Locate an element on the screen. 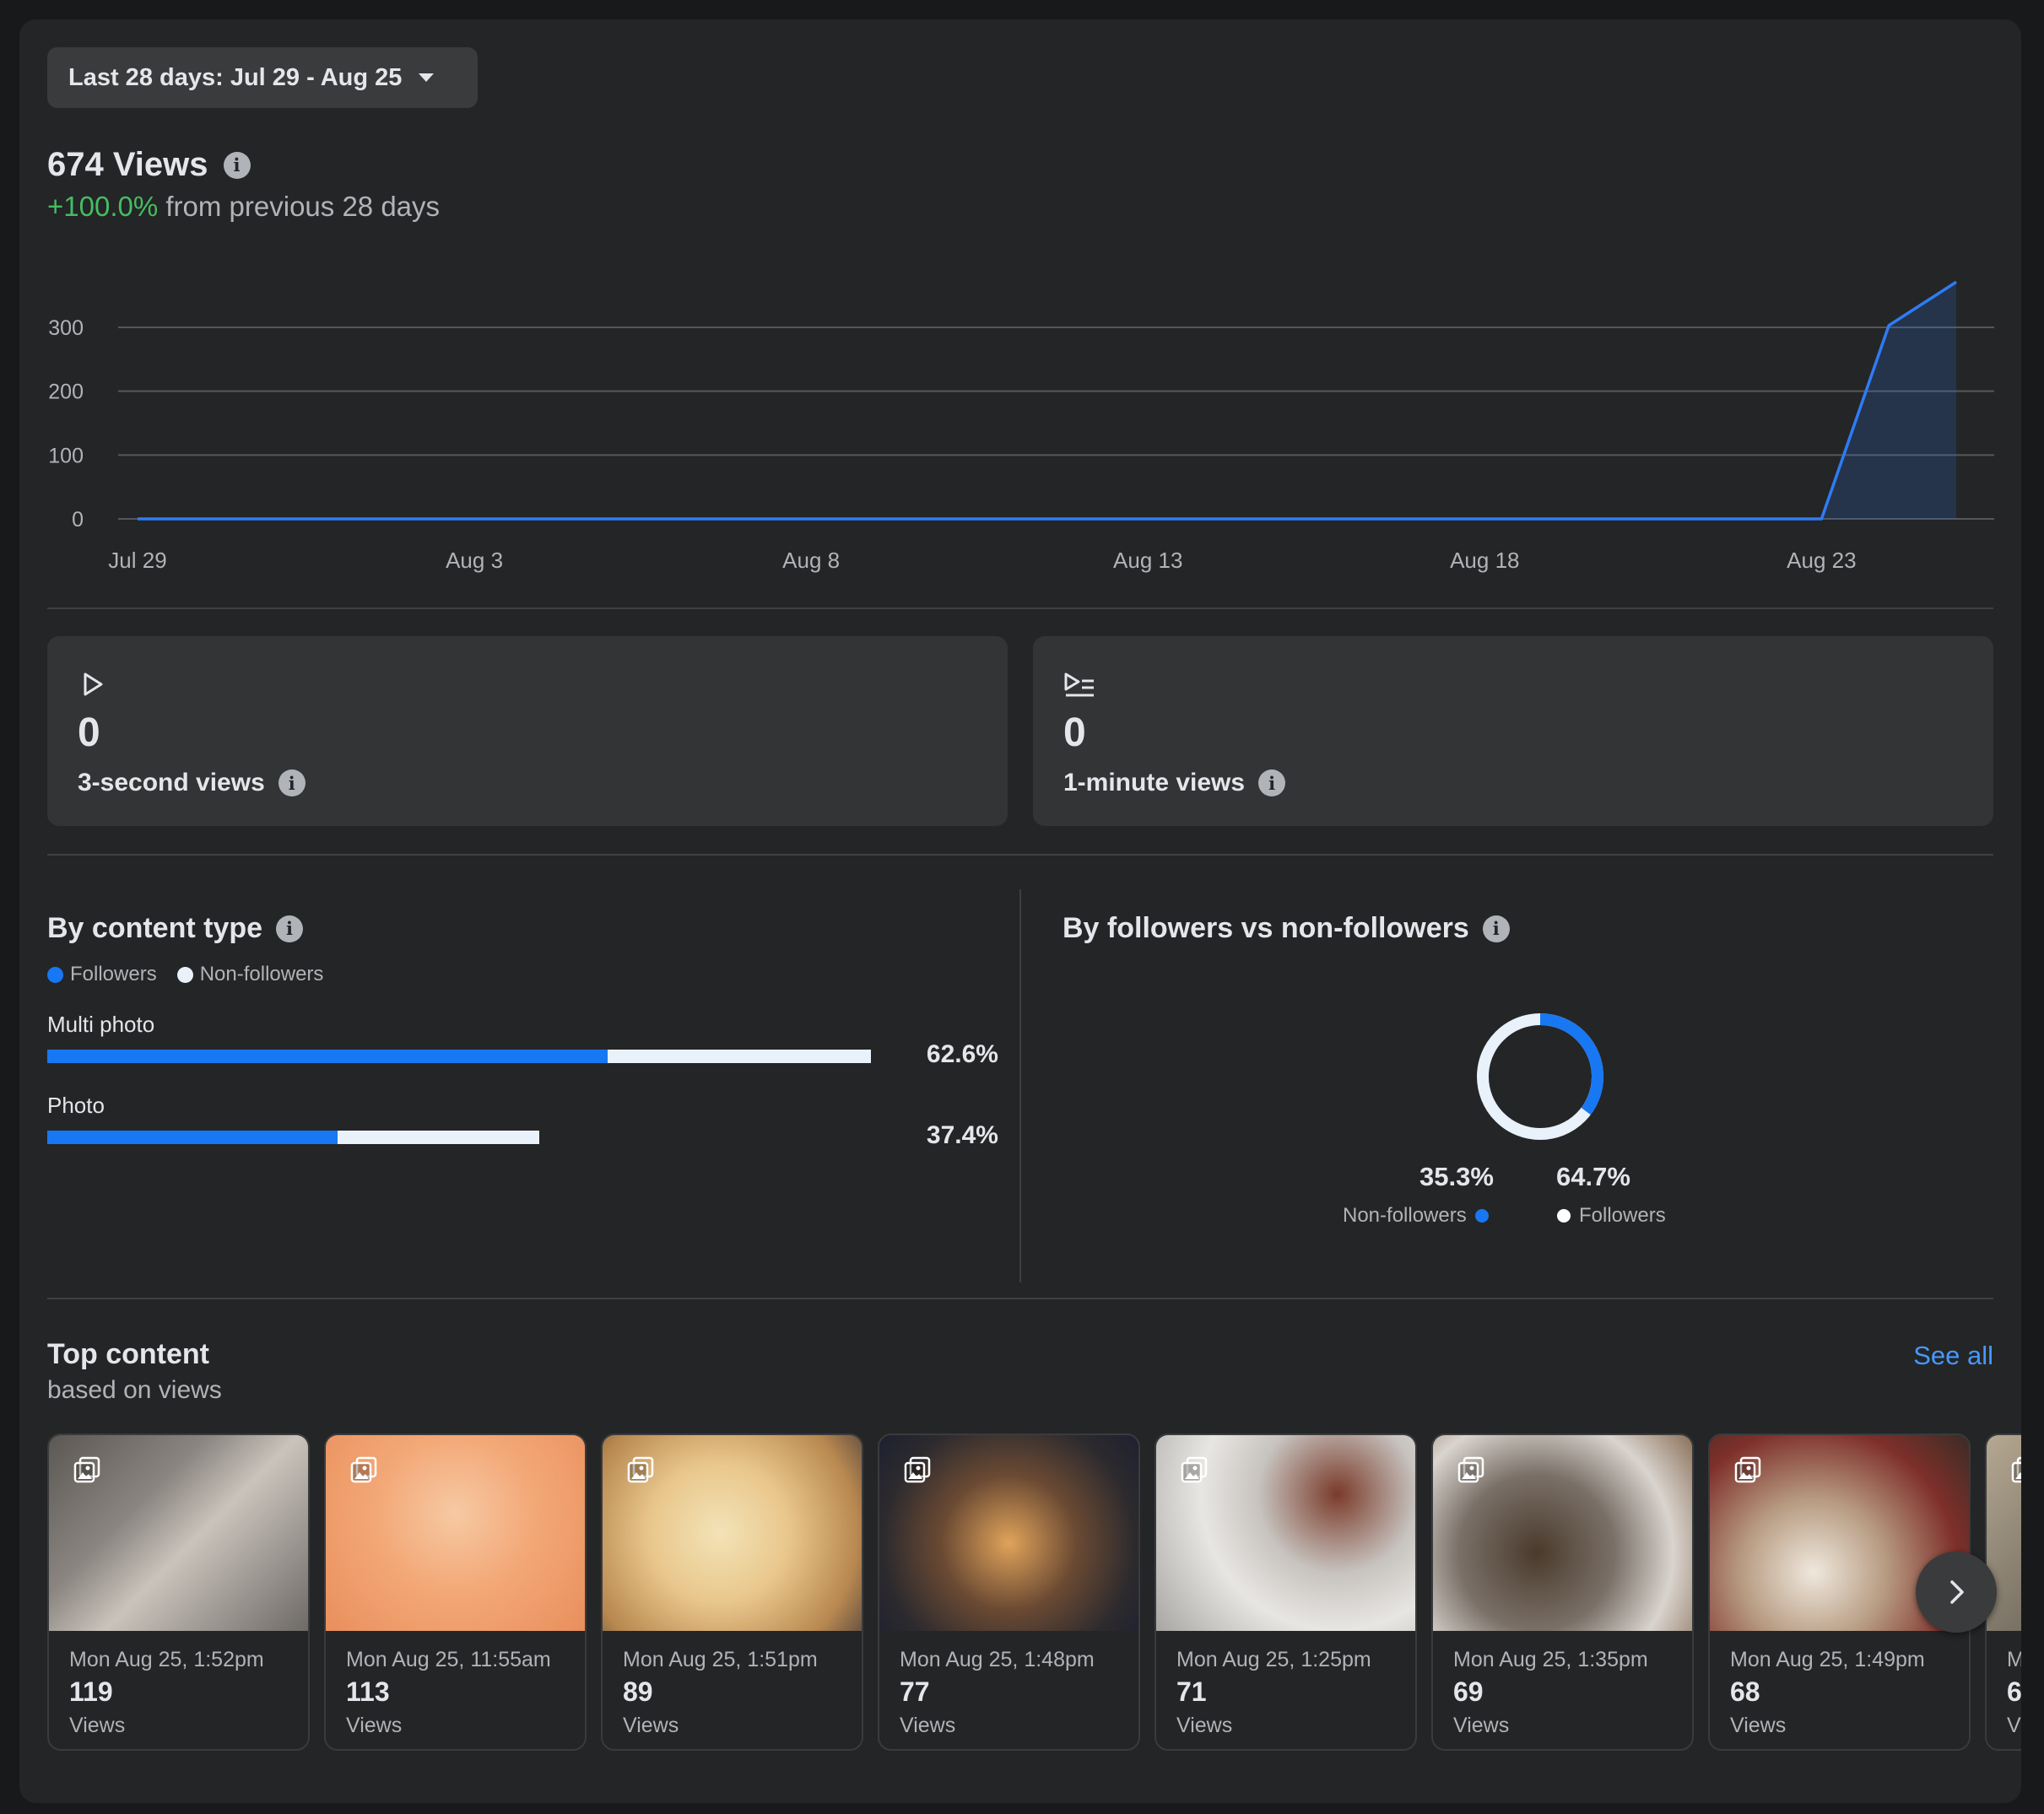  views-change-suffix: from previous 28 days is located at coordinates (303, 206).